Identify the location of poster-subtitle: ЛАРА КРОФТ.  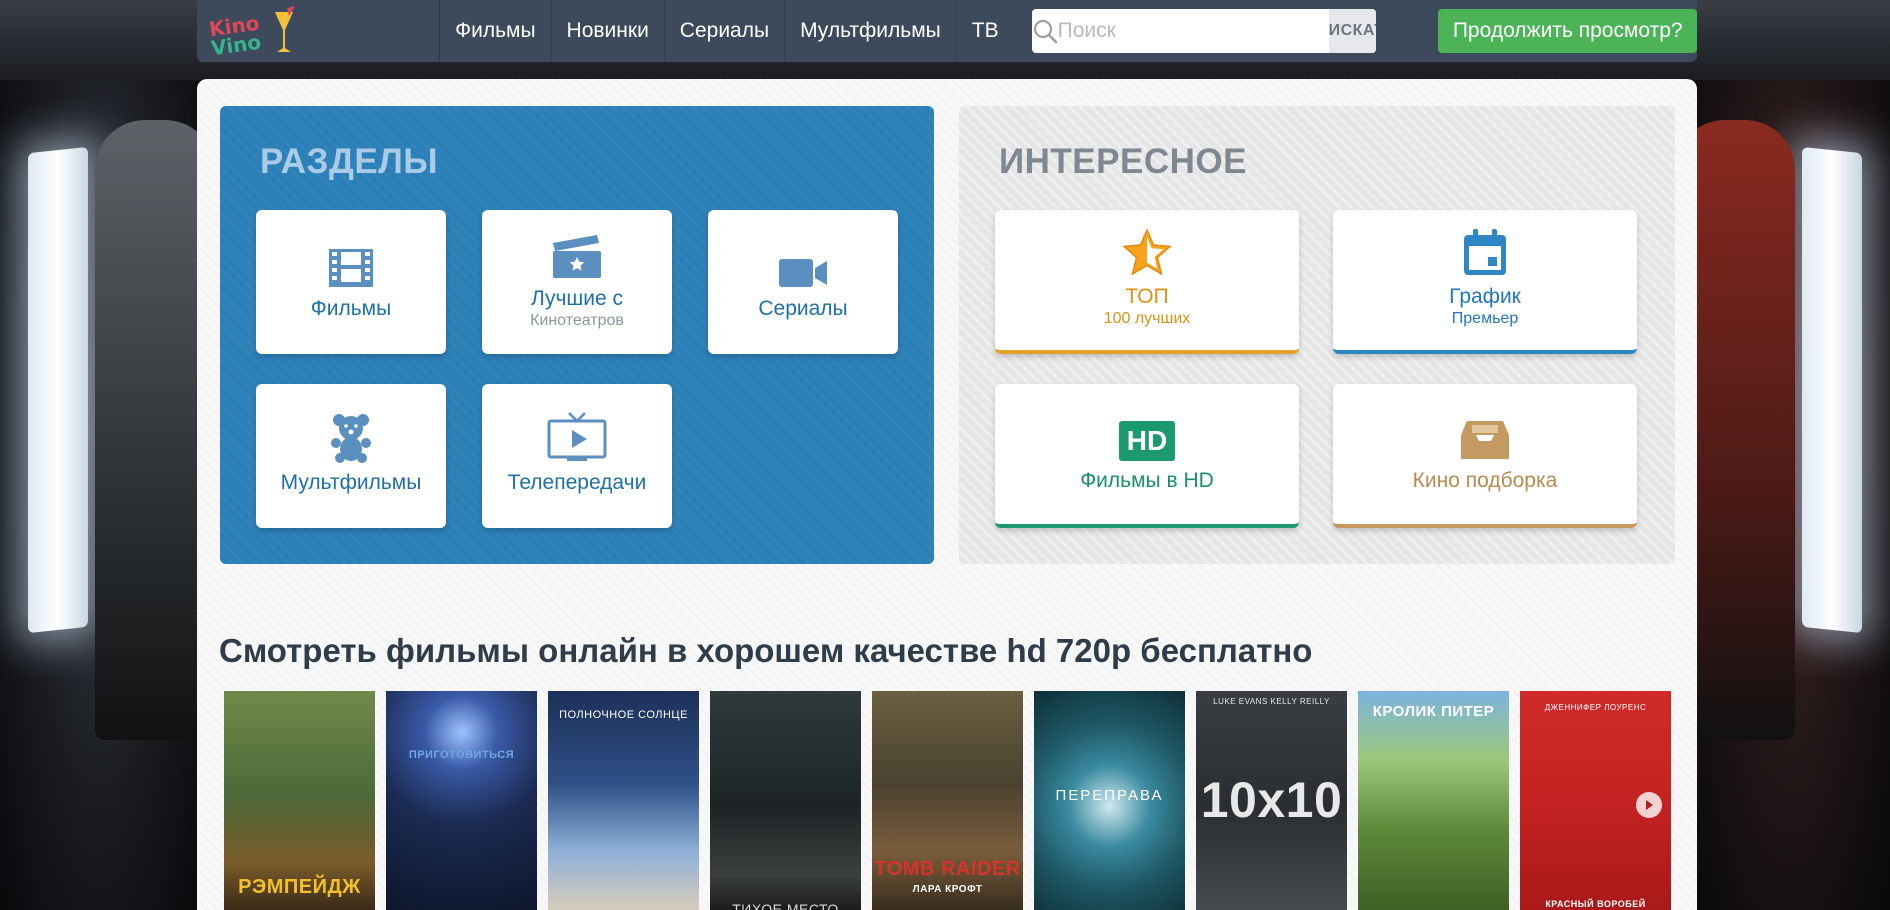
(947, 889).